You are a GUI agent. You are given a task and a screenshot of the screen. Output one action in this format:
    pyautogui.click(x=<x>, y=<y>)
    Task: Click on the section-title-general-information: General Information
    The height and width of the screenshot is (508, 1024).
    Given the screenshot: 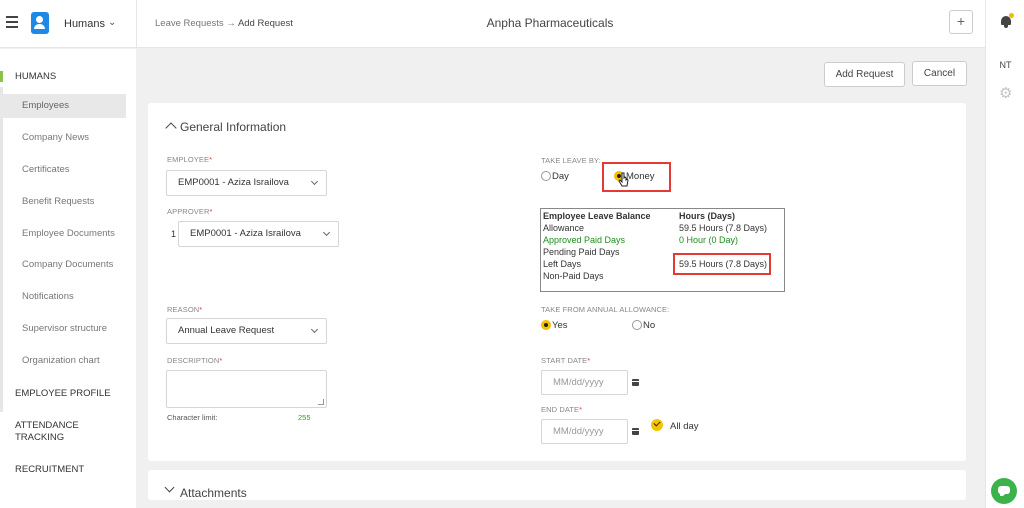 What is the action you would take?
    pyautogui.click(x=233, y=127)
    